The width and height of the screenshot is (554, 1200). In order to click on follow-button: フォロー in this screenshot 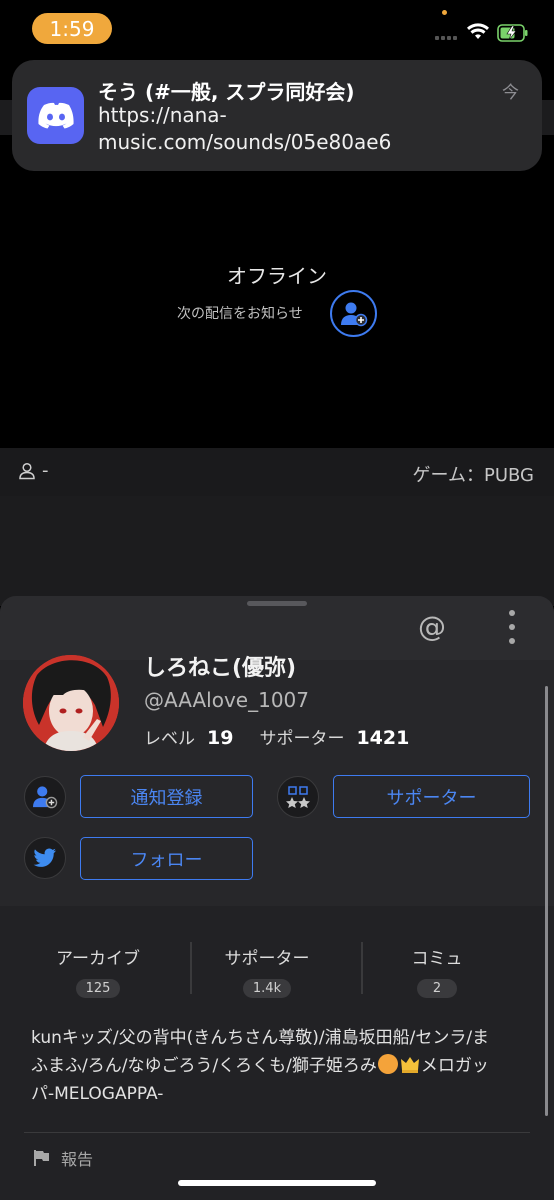, I will do `click(166, 858)`.